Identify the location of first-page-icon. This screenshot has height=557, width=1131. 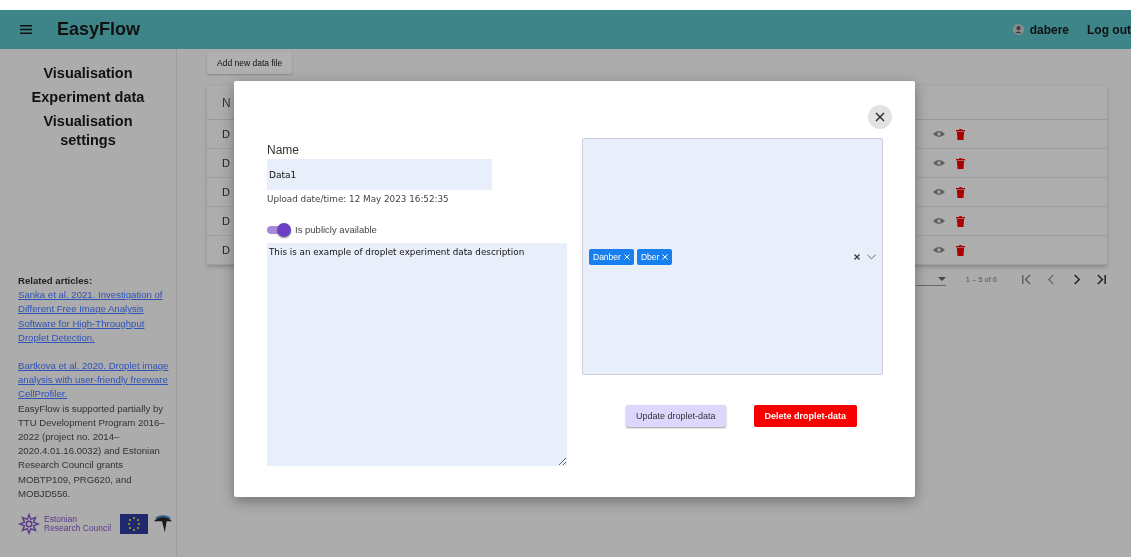
(1026, 279).